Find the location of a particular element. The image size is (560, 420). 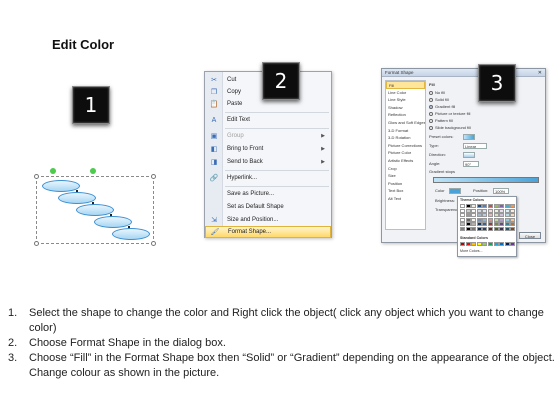

angle-input: 90° is located at coordinates (471, 164).